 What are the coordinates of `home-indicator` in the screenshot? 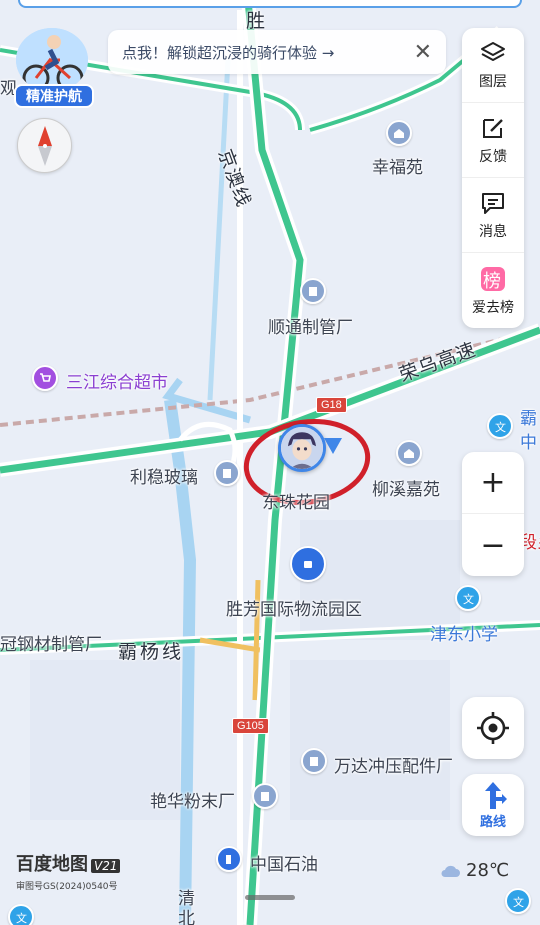 It's located at (270, 897).